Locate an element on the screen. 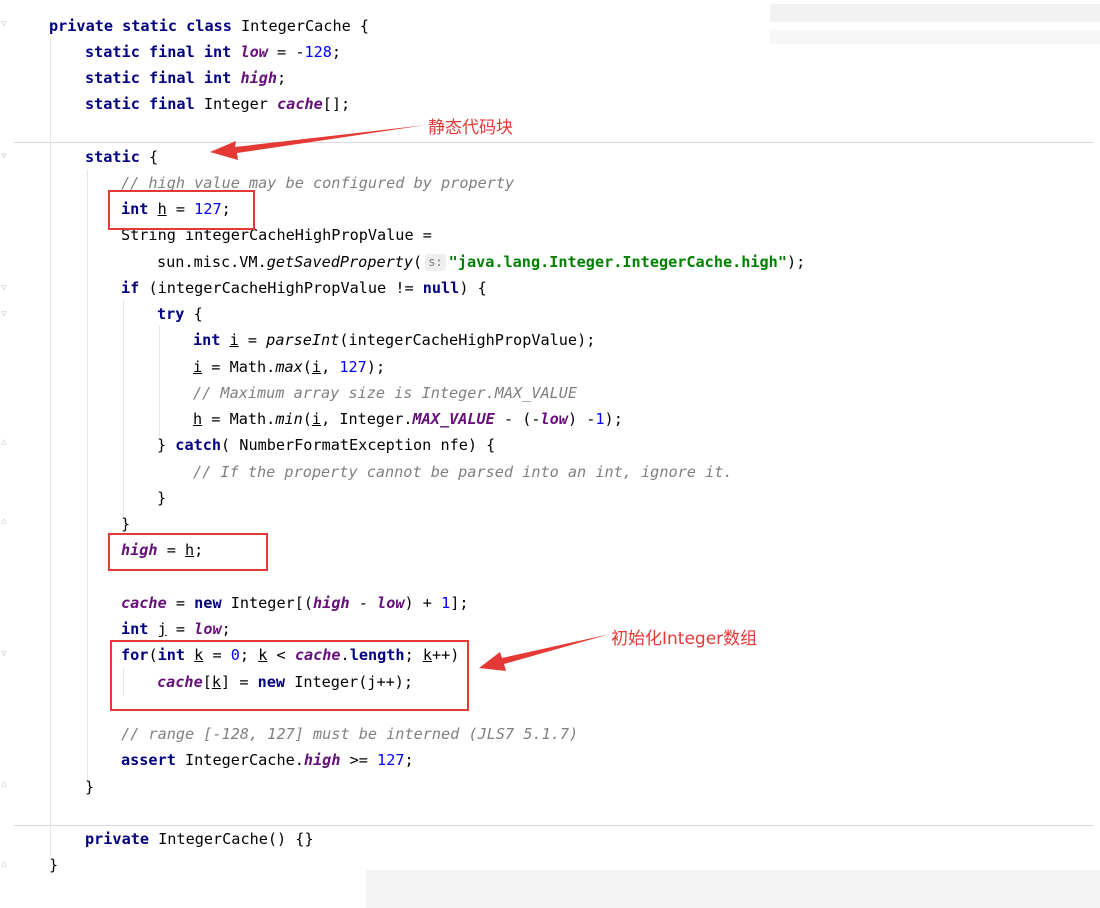 This screenshot has height=908, width=1100. arrow-static-block is located at coordinates (318, 142).